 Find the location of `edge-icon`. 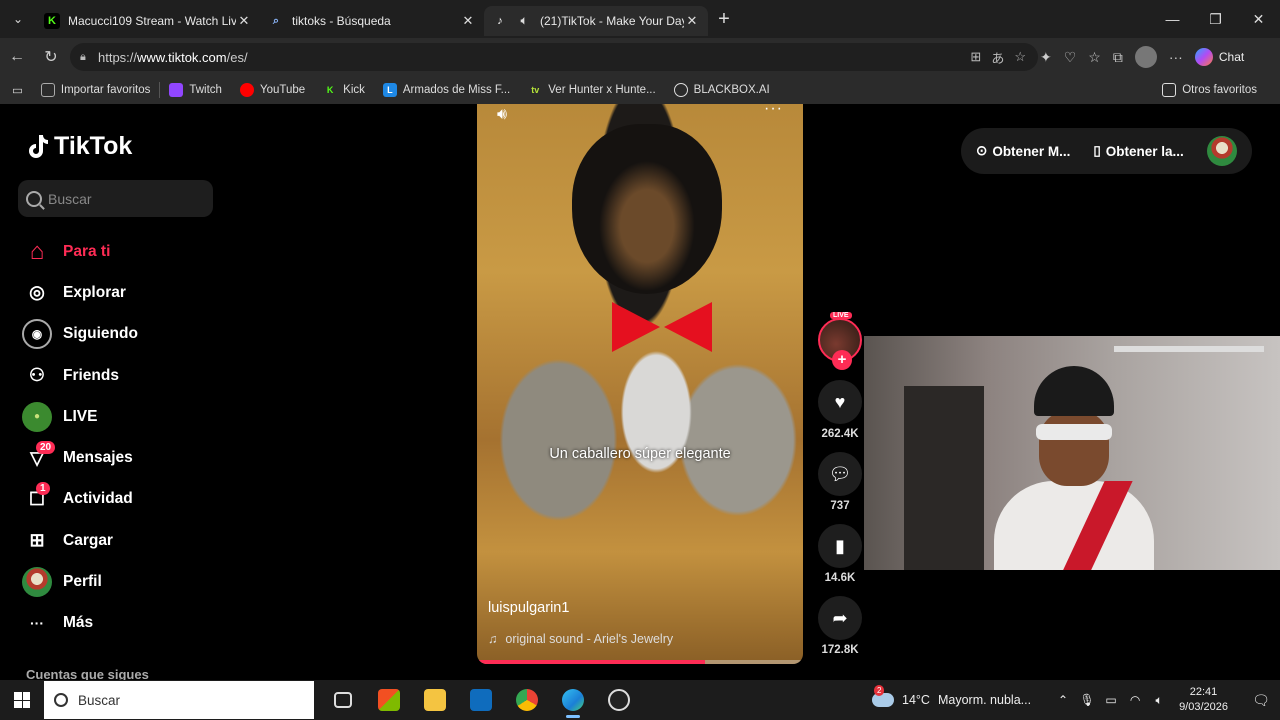

edge-icon is located at coordinates (573, 700).